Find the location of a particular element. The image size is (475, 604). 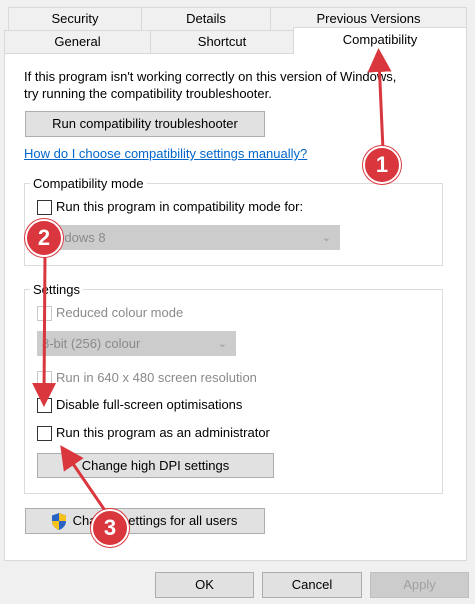

change-all-users-button: Change settings for all users is located at coordinates (145, 521).